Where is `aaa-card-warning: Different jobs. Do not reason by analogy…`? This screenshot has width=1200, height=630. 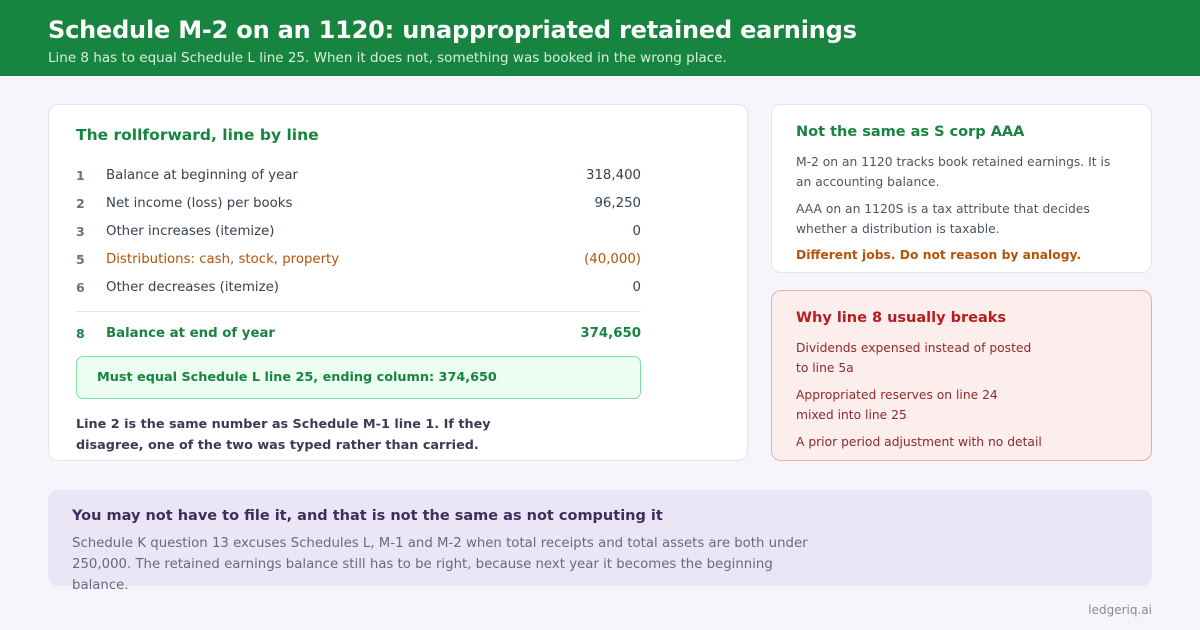 aaa-card-warning: Different jobs. Do not reason by analogy… is located at coordinates (939, 255).